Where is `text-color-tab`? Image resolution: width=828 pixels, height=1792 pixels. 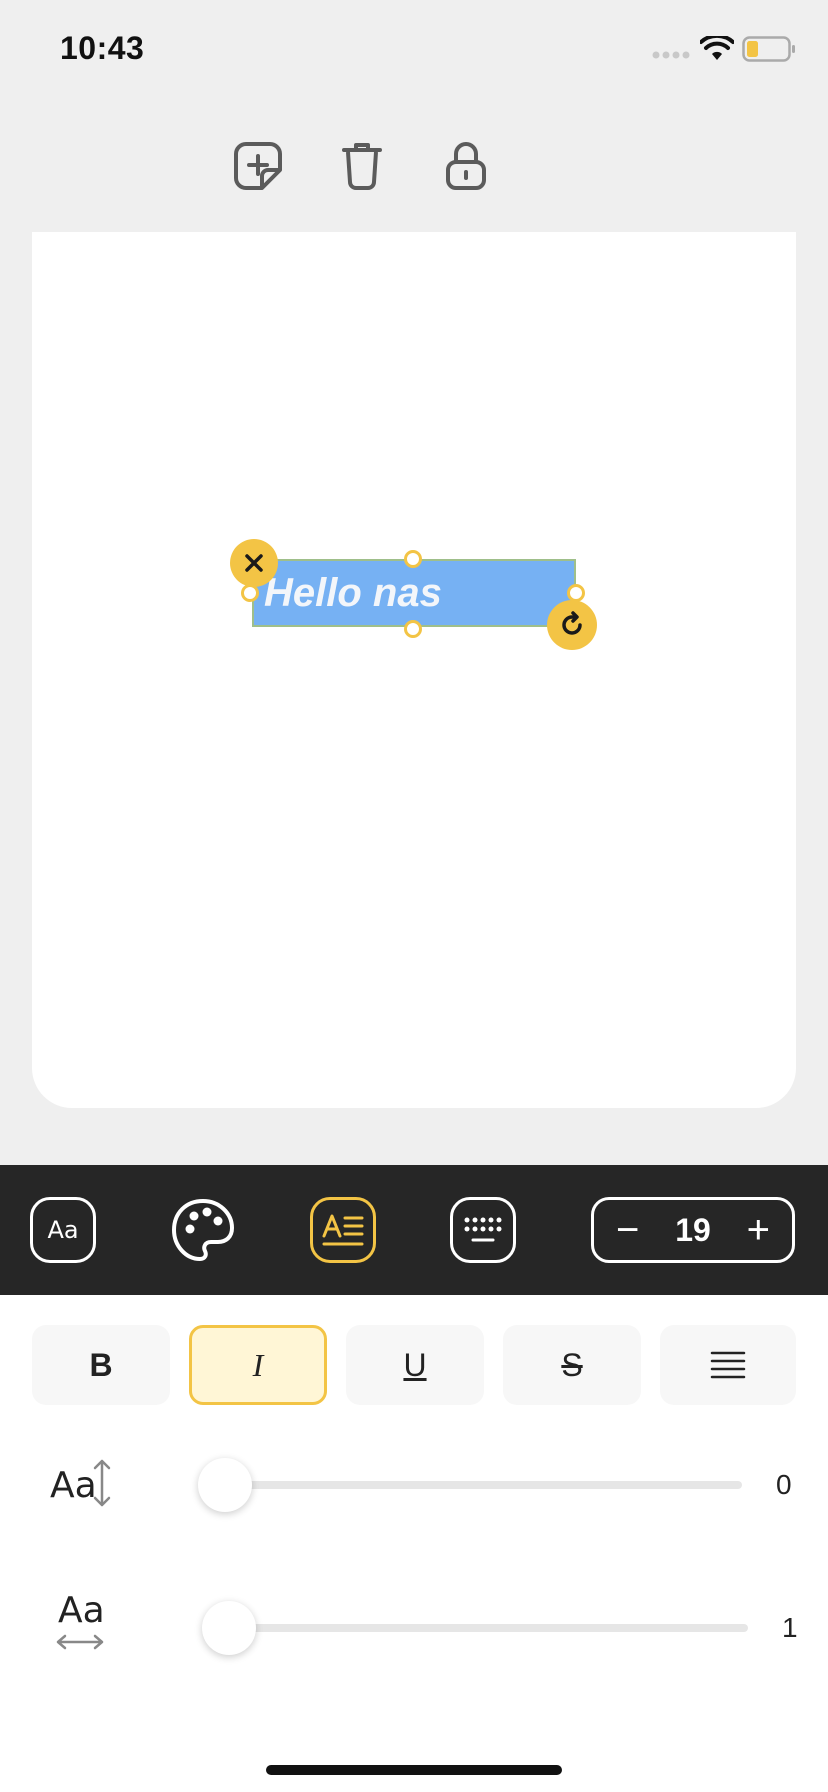
text-color-tab is located at coordinates (203, 1230).